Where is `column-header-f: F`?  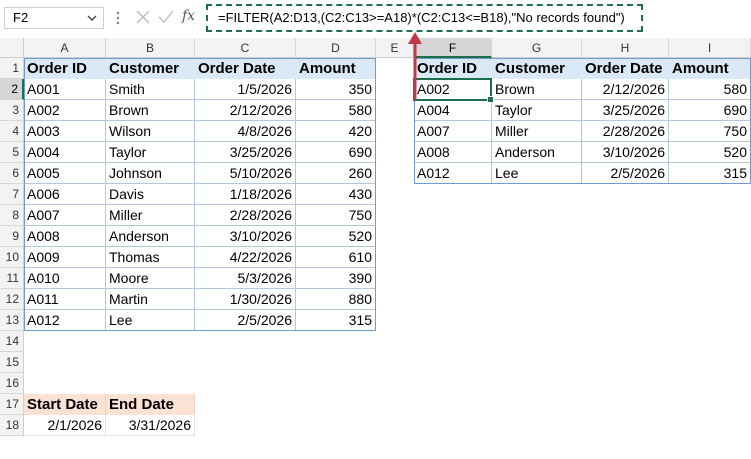
column-header-f: F is located at coordinates (453, 48).